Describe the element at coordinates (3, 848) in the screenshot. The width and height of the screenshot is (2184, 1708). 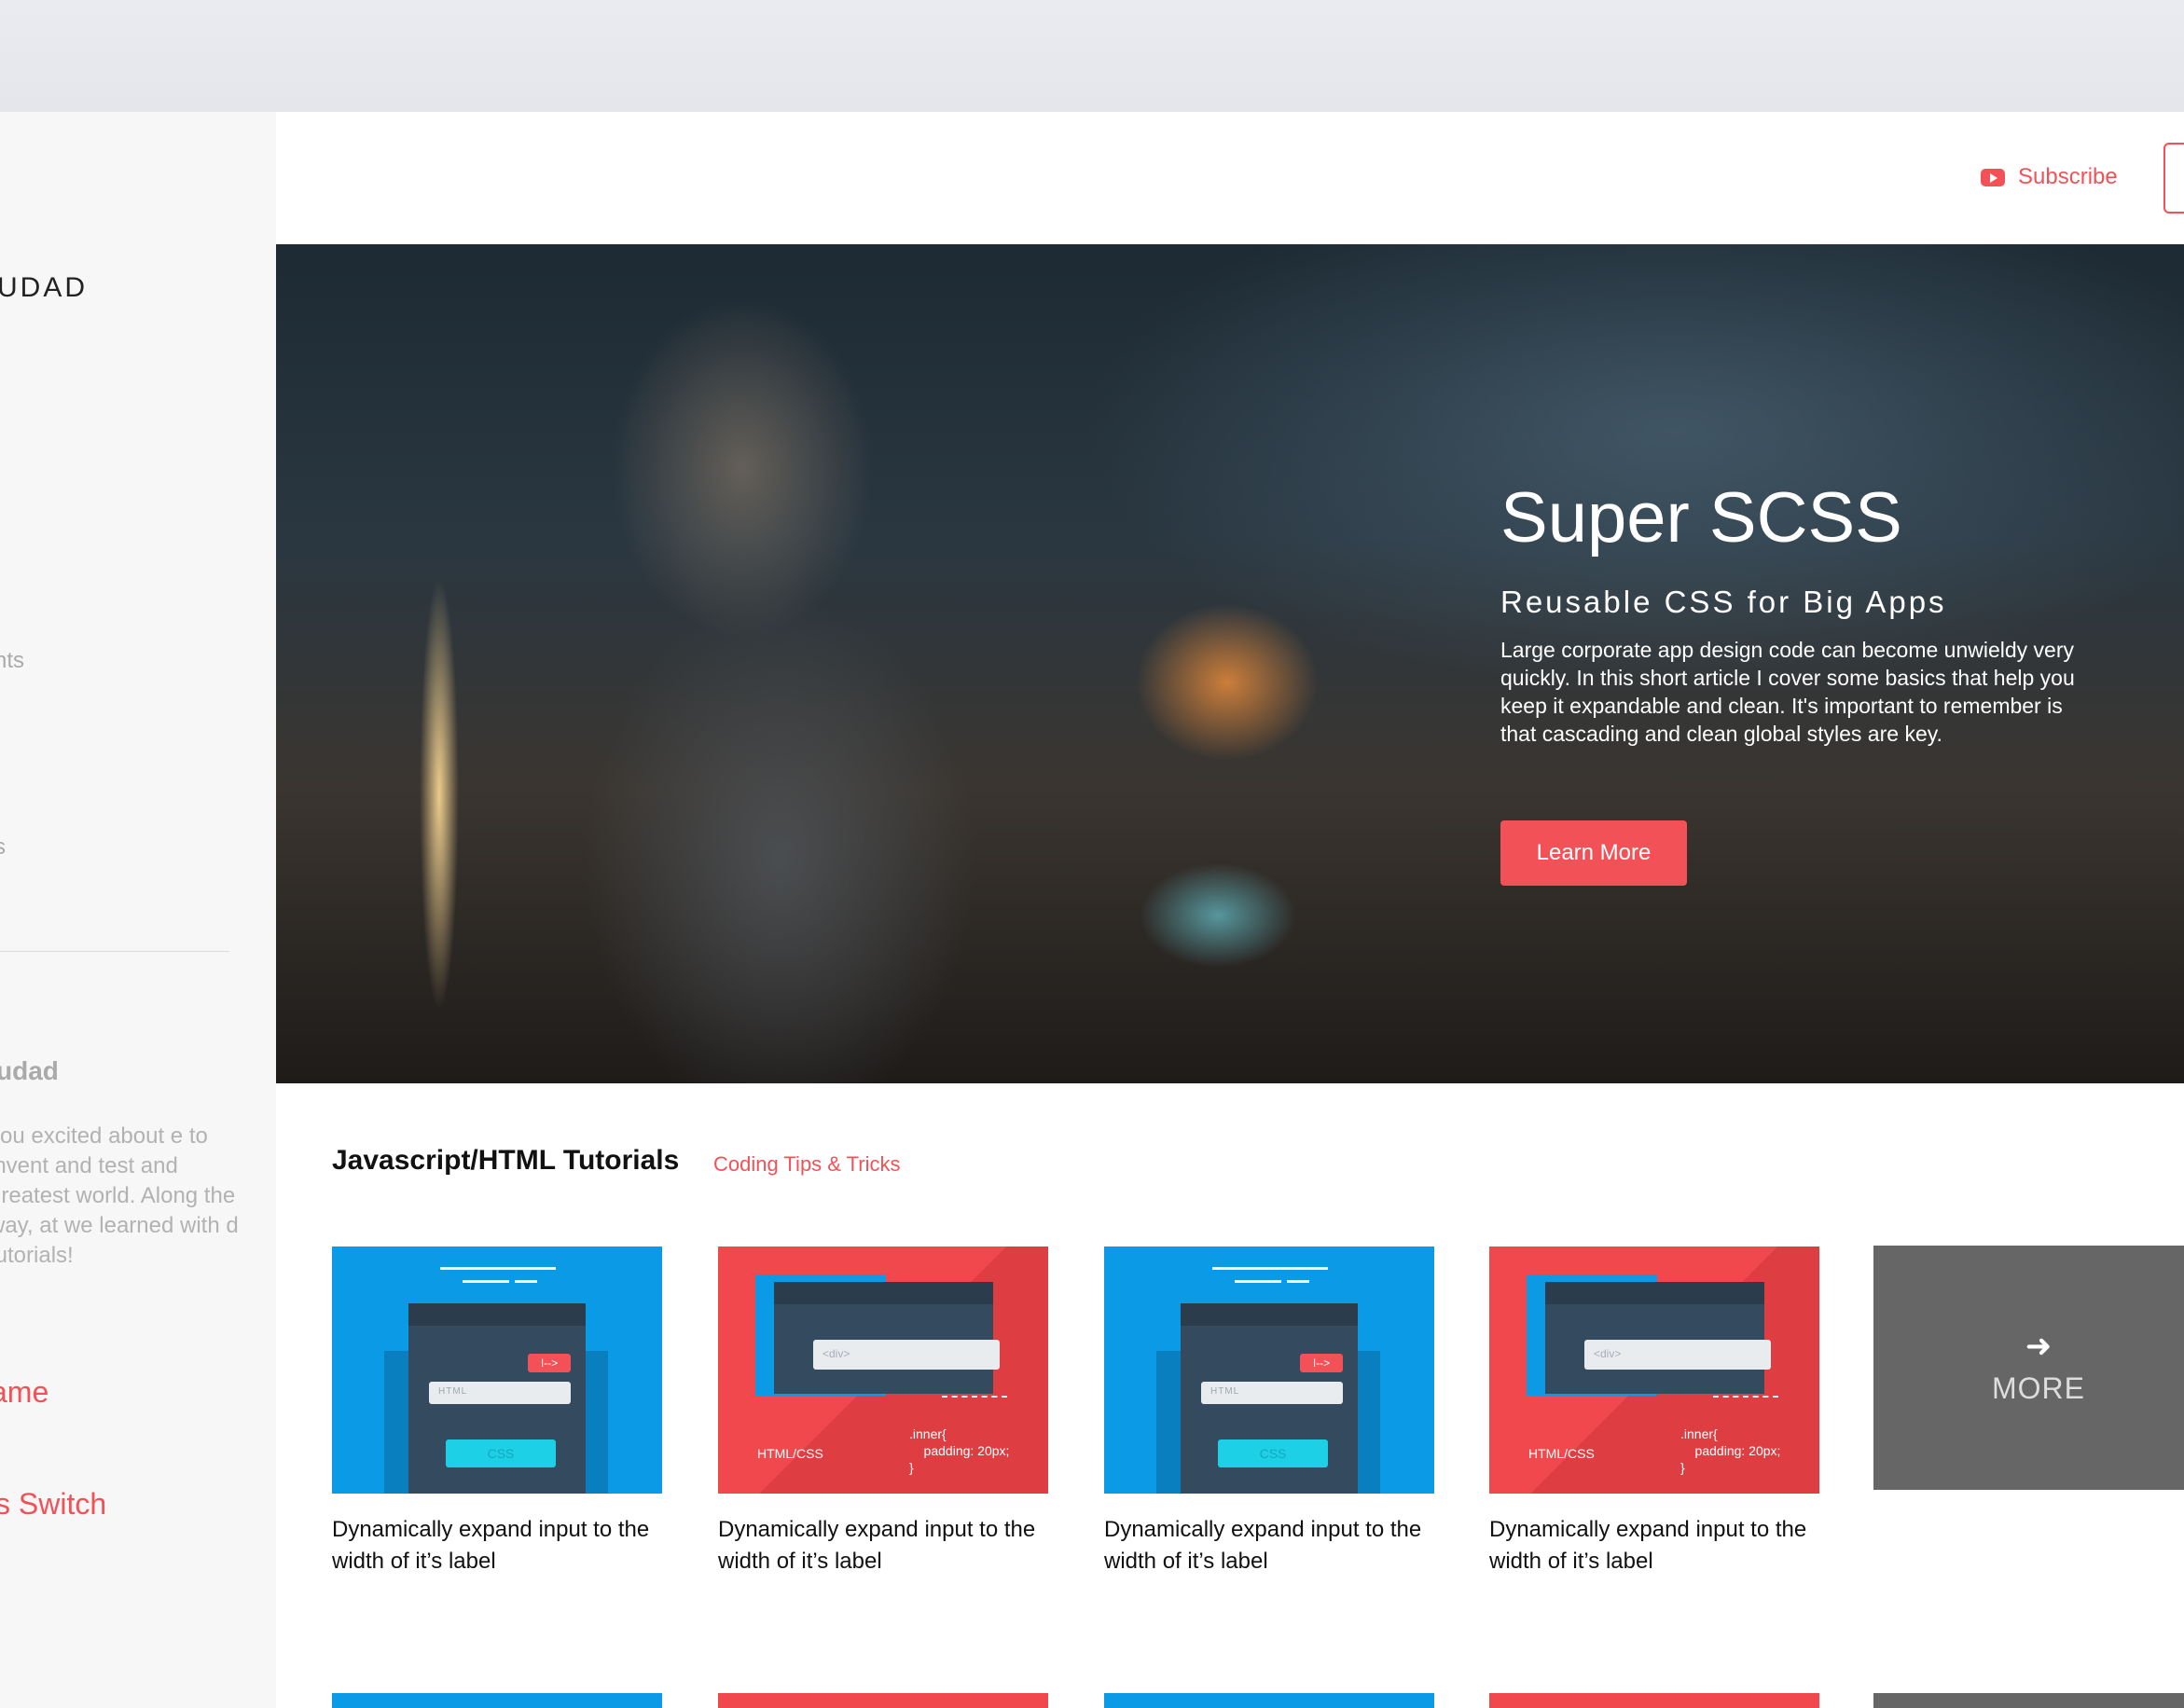
I see `sidebar-nav-item: s` at that location.